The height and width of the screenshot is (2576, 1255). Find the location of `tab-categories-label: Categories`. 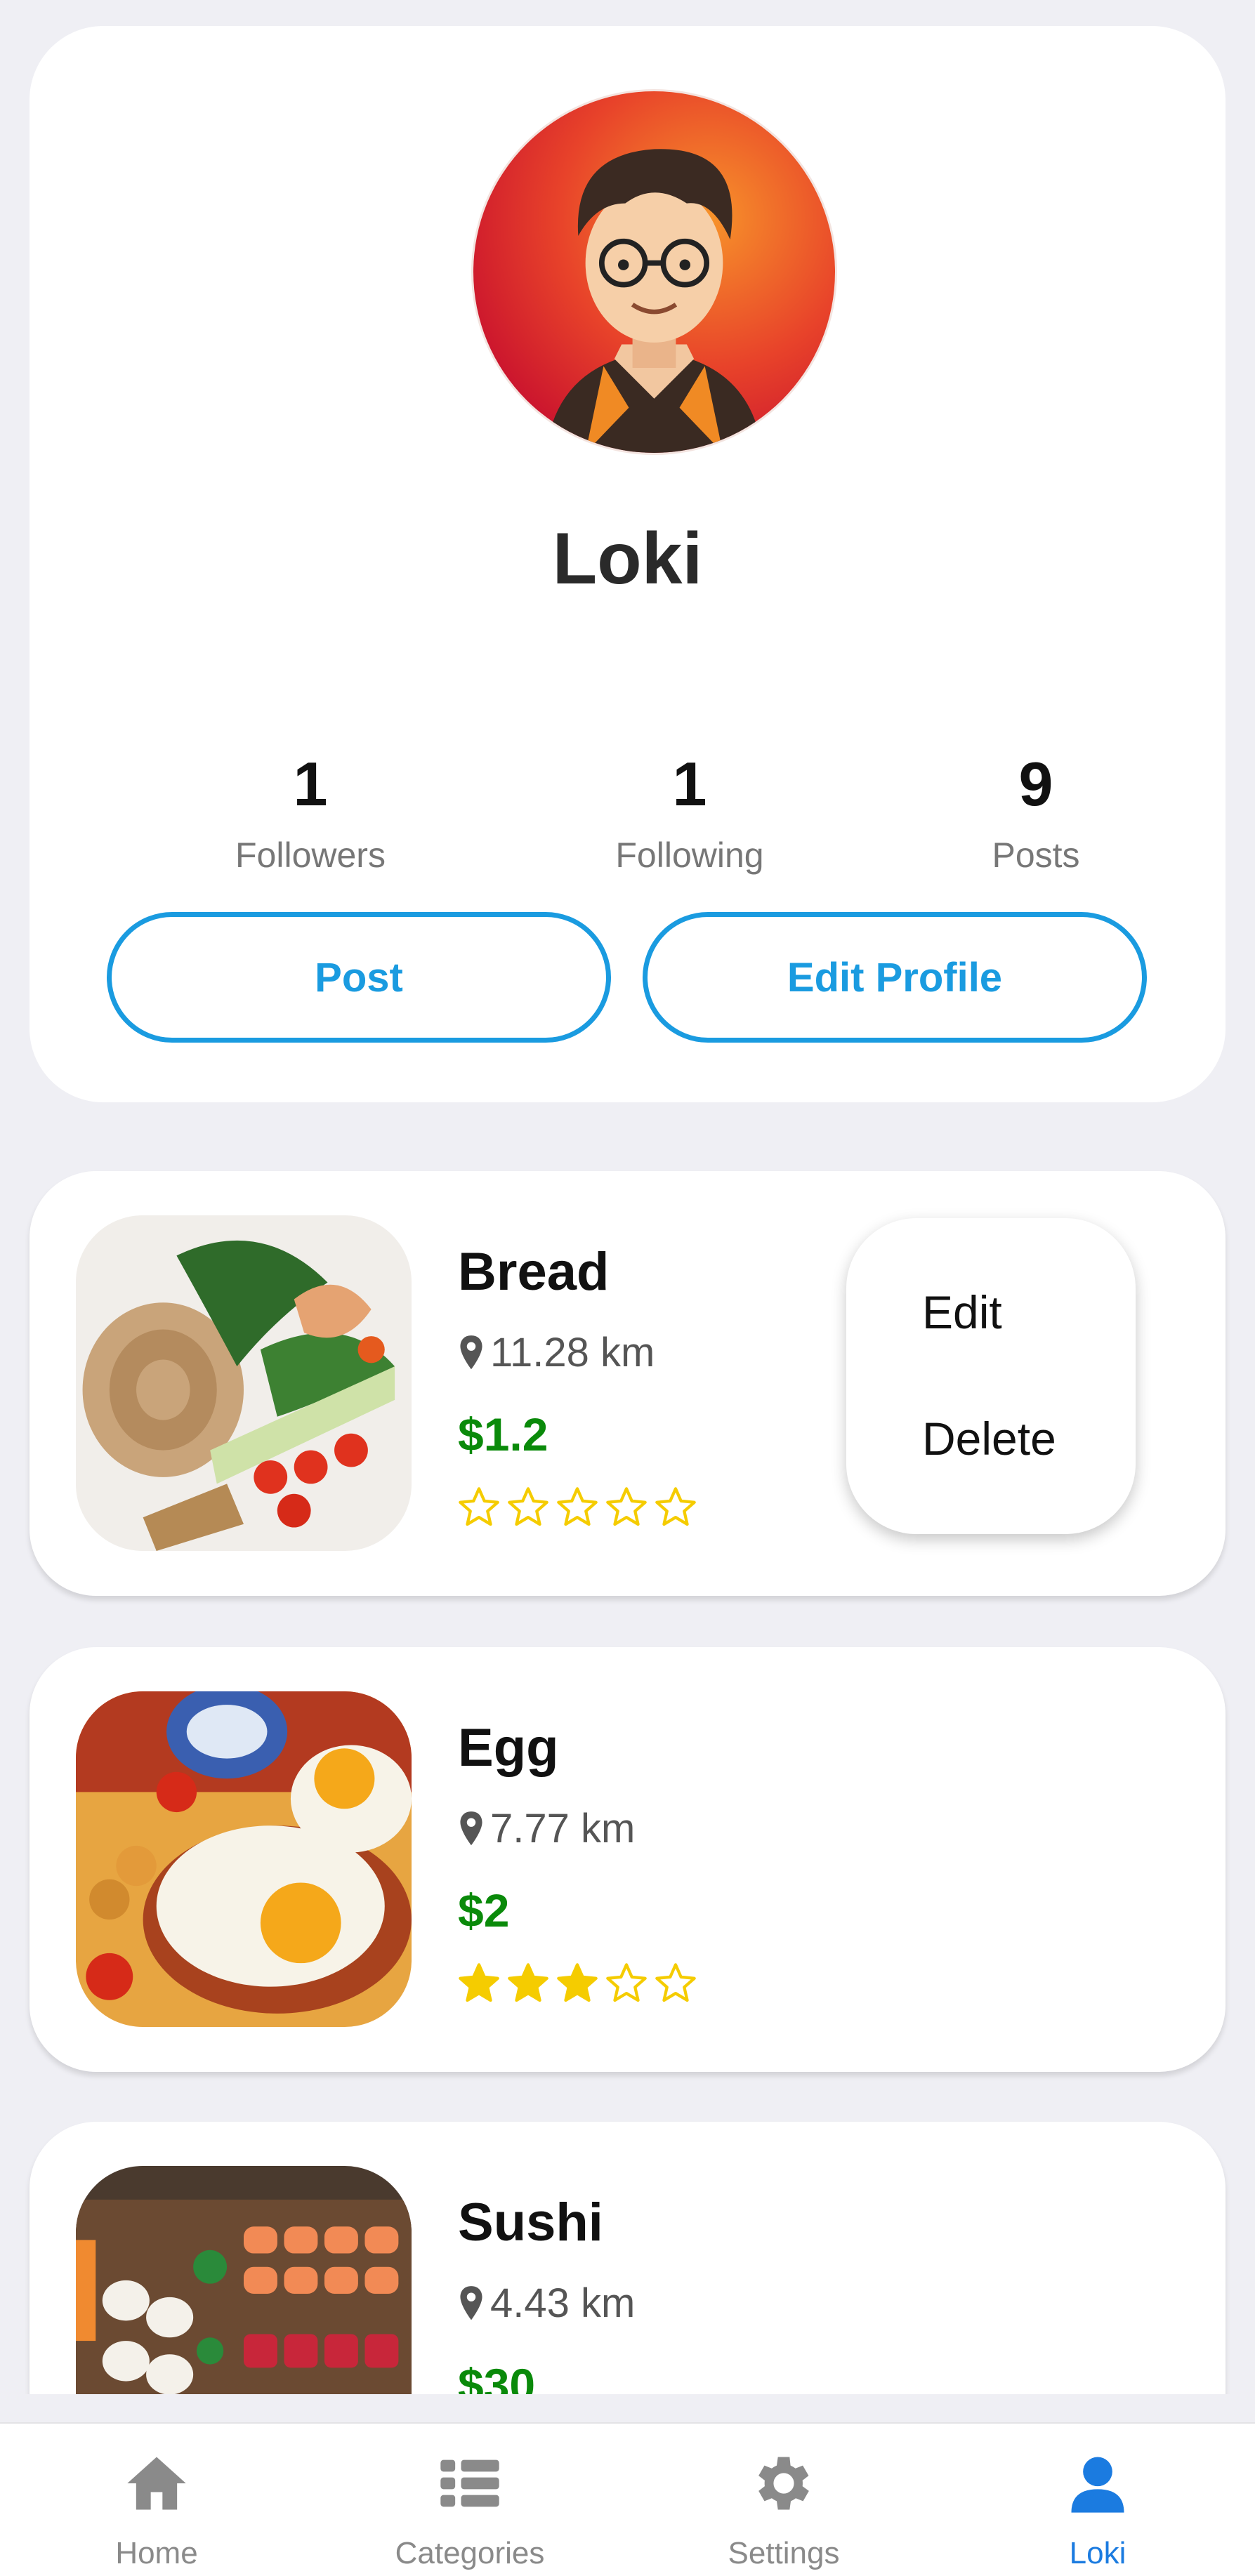

tab-categories-label: Categories is located at coordinates (470, 2553).